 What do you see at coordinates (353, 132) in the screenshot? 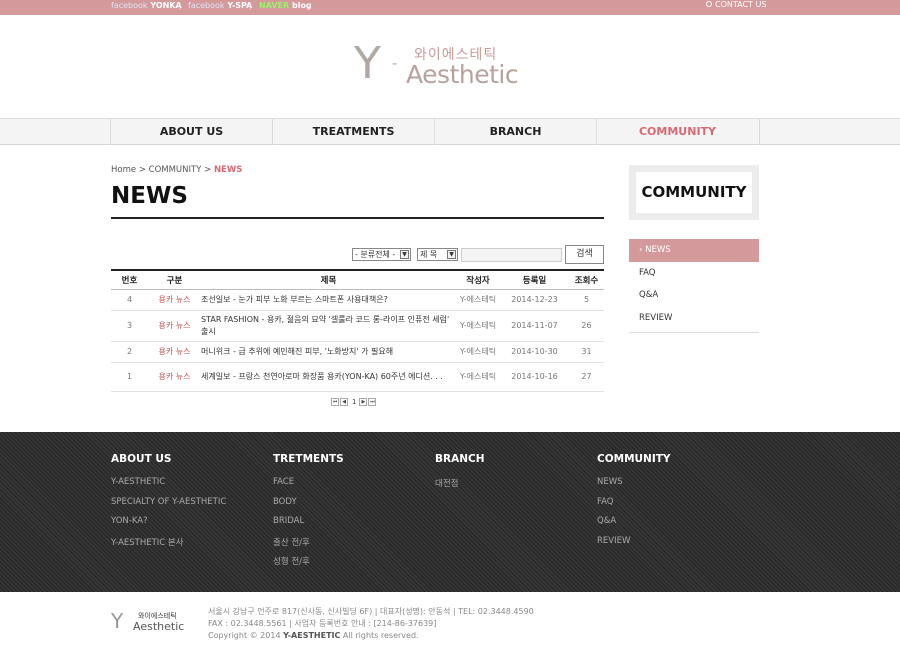
I see `nav-treatments: TREATMENTS` at bounding box center [353, 132].